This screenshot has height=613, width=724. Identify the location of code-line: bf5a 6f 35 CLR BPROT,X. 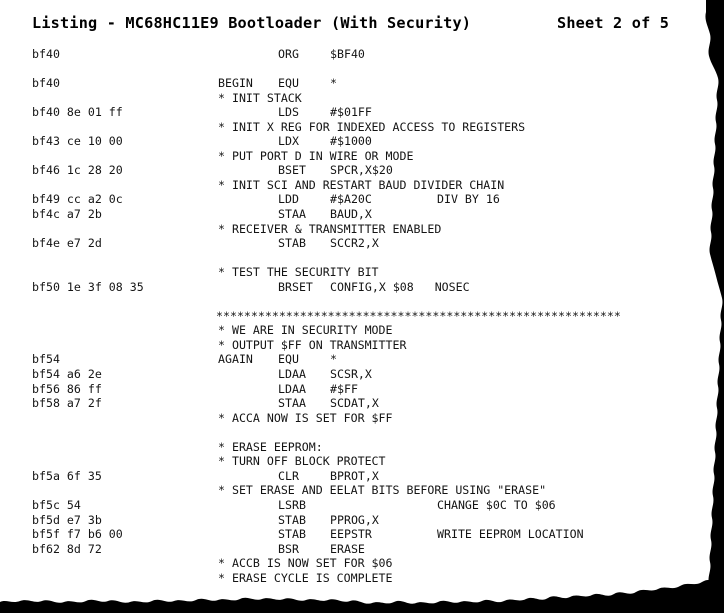
(362, 476).